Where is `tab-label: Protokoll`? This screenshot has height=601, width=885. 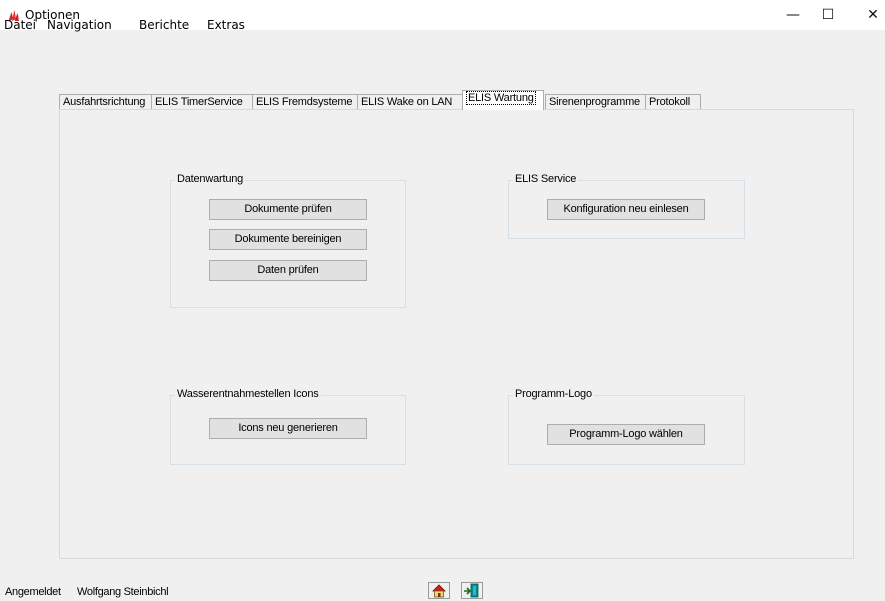 tab-label: Protokoll is located at coordinates (669, 102).